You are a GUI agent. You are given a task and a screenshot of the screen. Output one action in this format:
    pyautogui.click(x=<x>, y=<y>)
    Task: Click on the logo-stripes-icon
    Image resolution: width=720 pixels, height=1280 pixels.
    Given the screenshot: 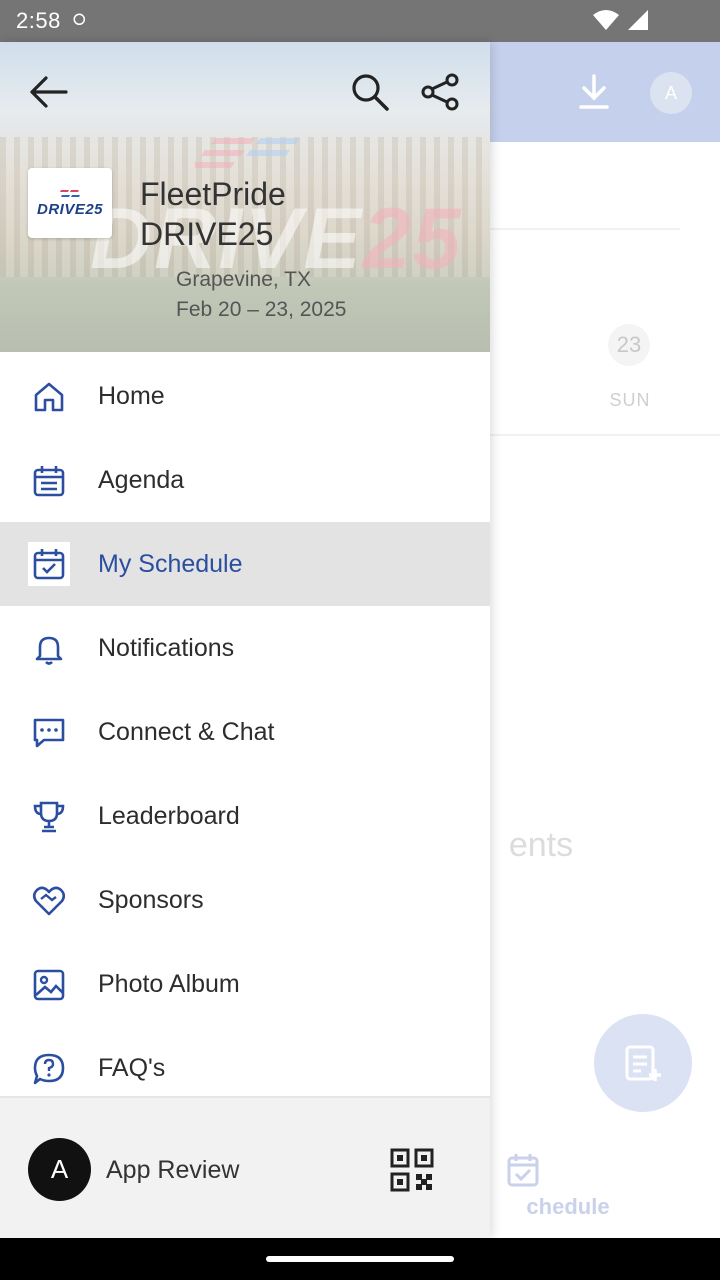 What is the action you would take?
    pyautogui.click(x=70, y=193)
    